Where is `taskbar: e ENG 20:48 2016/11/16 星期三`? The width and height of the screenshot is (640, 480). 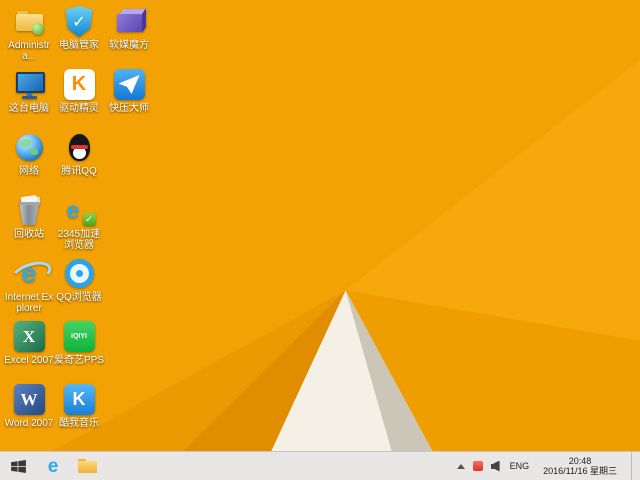
taskbar: e ENG 20:48 2016/11/16 星期三 is located at coordinates (320, 465).